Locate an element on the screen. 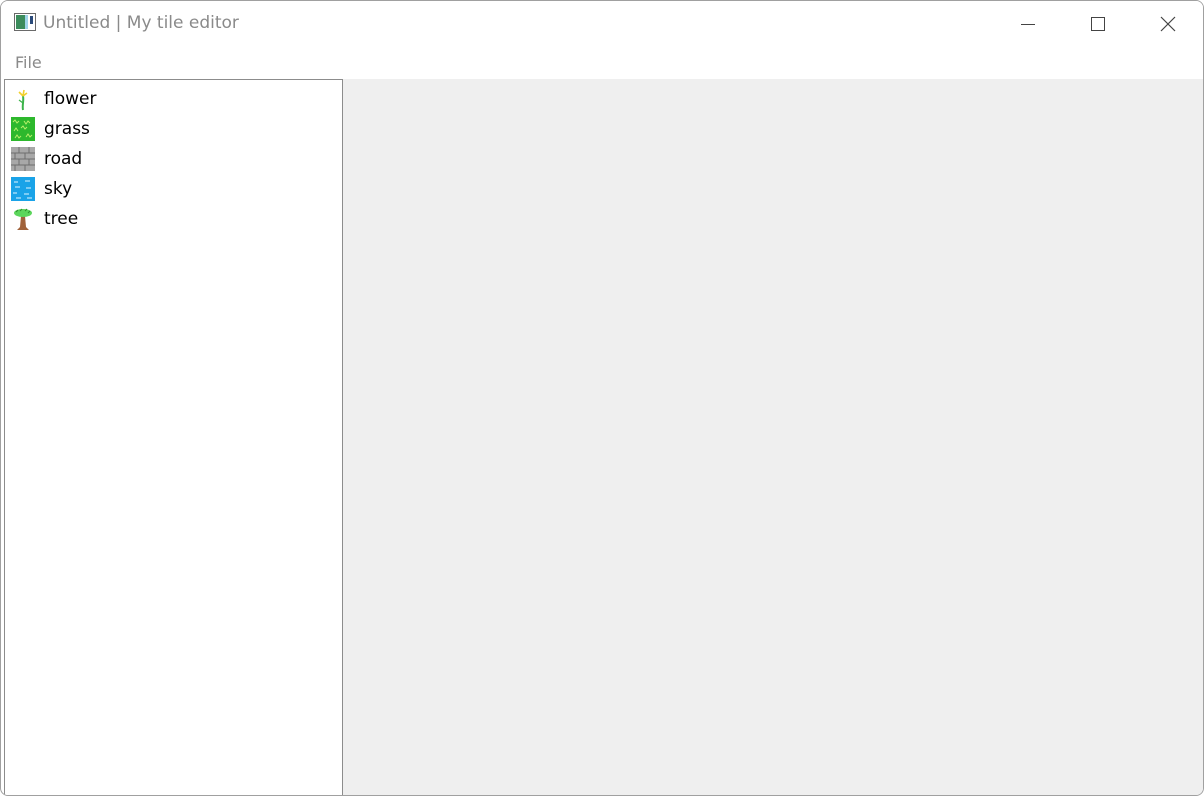  maximize-icon is located at coordinates (1098, 24).